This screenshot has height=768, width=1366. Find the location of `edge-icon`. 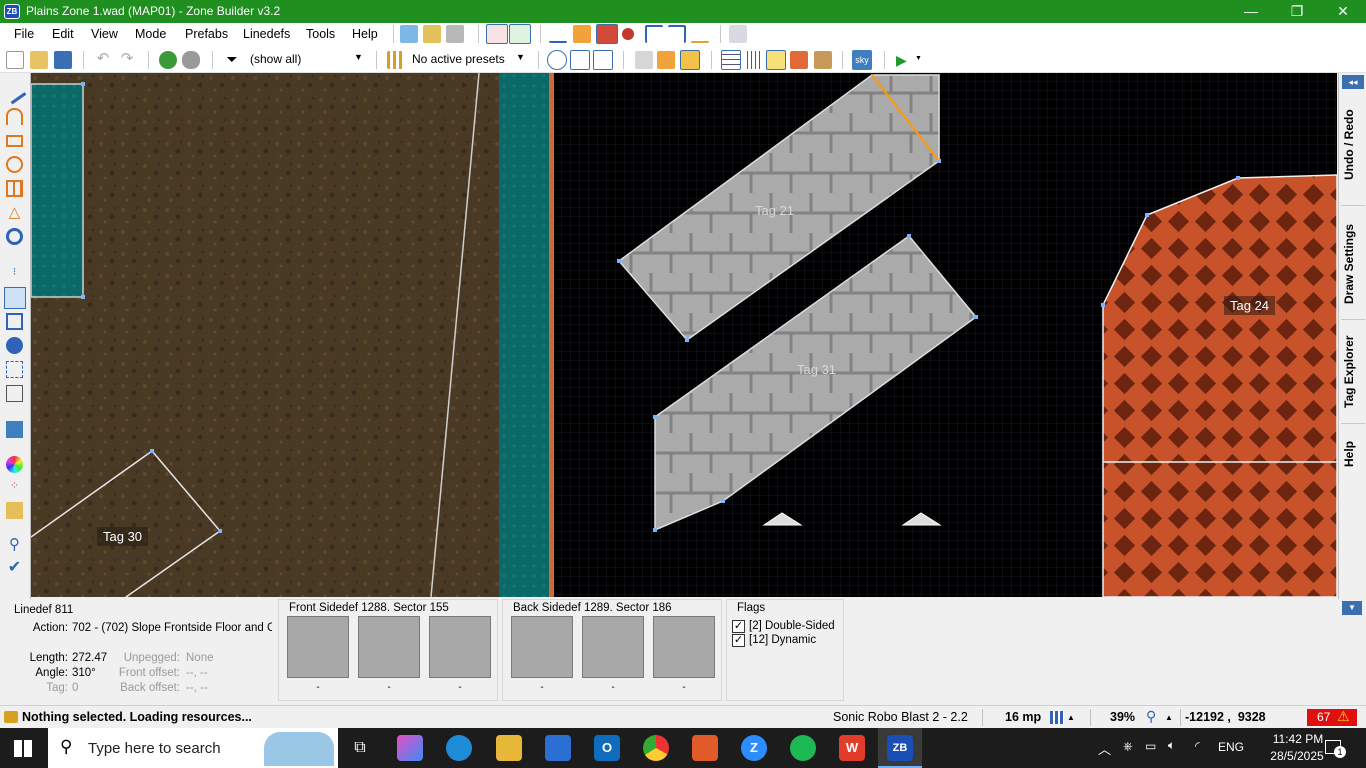

edge-icon is located at coordinates (459, 748).